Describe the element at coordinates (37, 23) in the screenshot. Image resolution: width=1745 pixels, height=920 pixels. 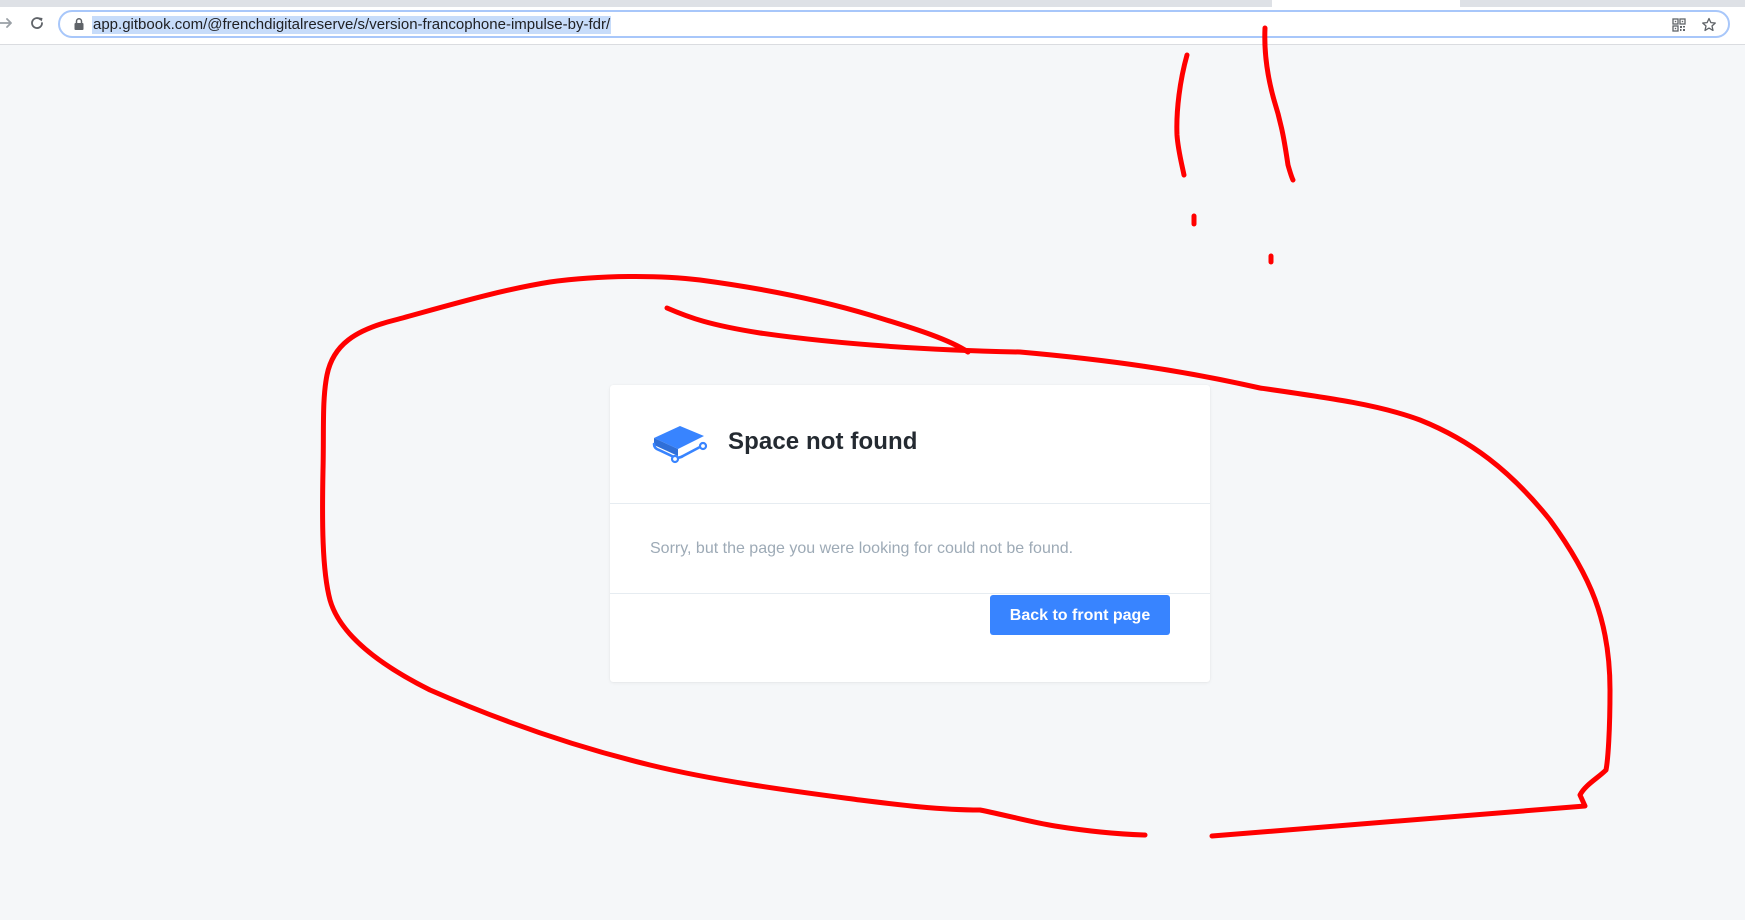
I see `reload-icon` at that location.